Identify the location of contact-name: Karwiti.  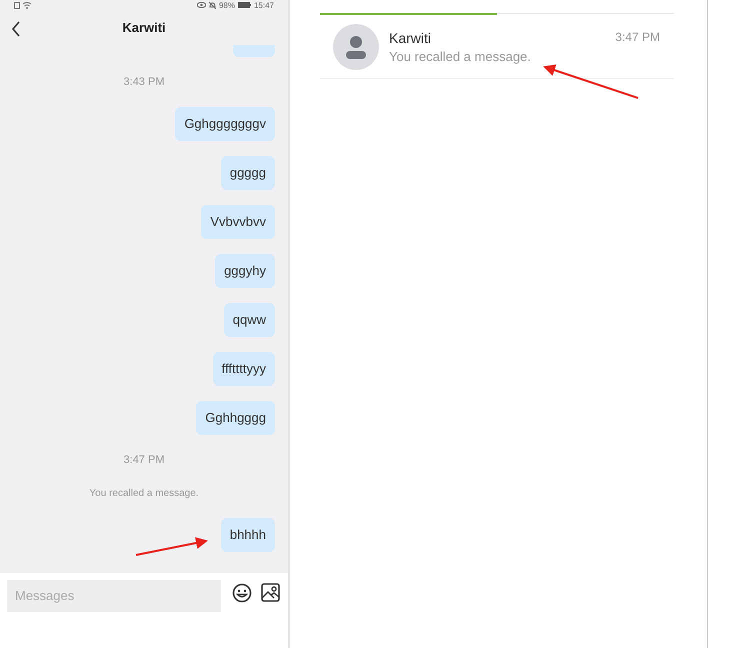
(410, 38).